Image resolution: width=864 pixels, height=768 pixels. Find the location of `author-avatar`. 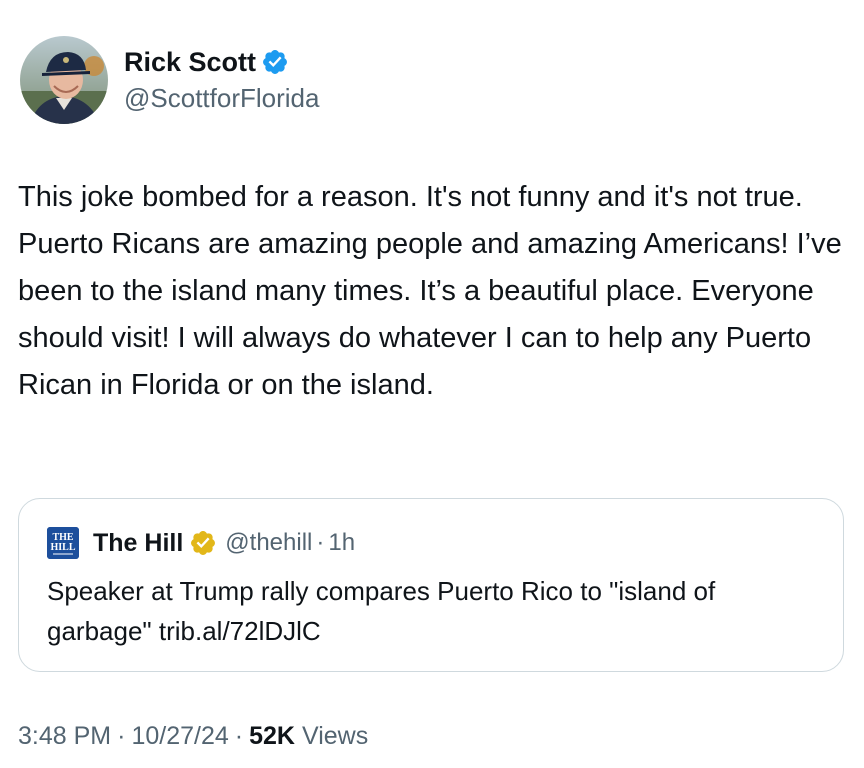

author-avatar is located at coordinates (64, 80).